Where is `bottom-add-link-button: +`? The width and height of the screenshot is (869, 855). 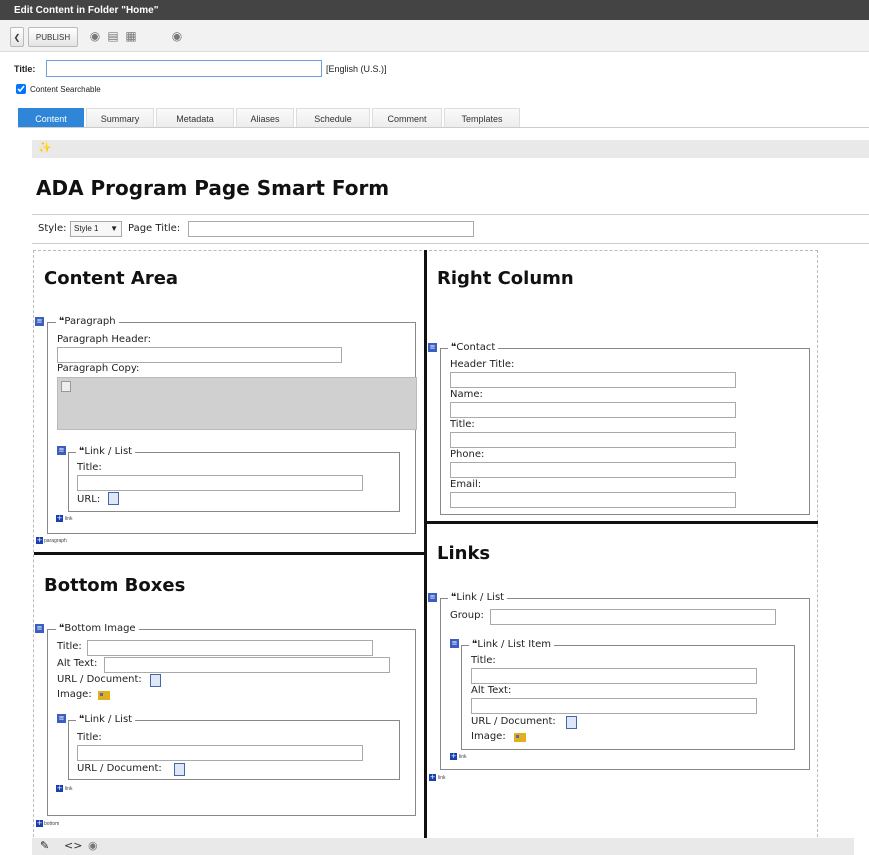
bottom-add-link-button: + is located at coordinates (59, 788).